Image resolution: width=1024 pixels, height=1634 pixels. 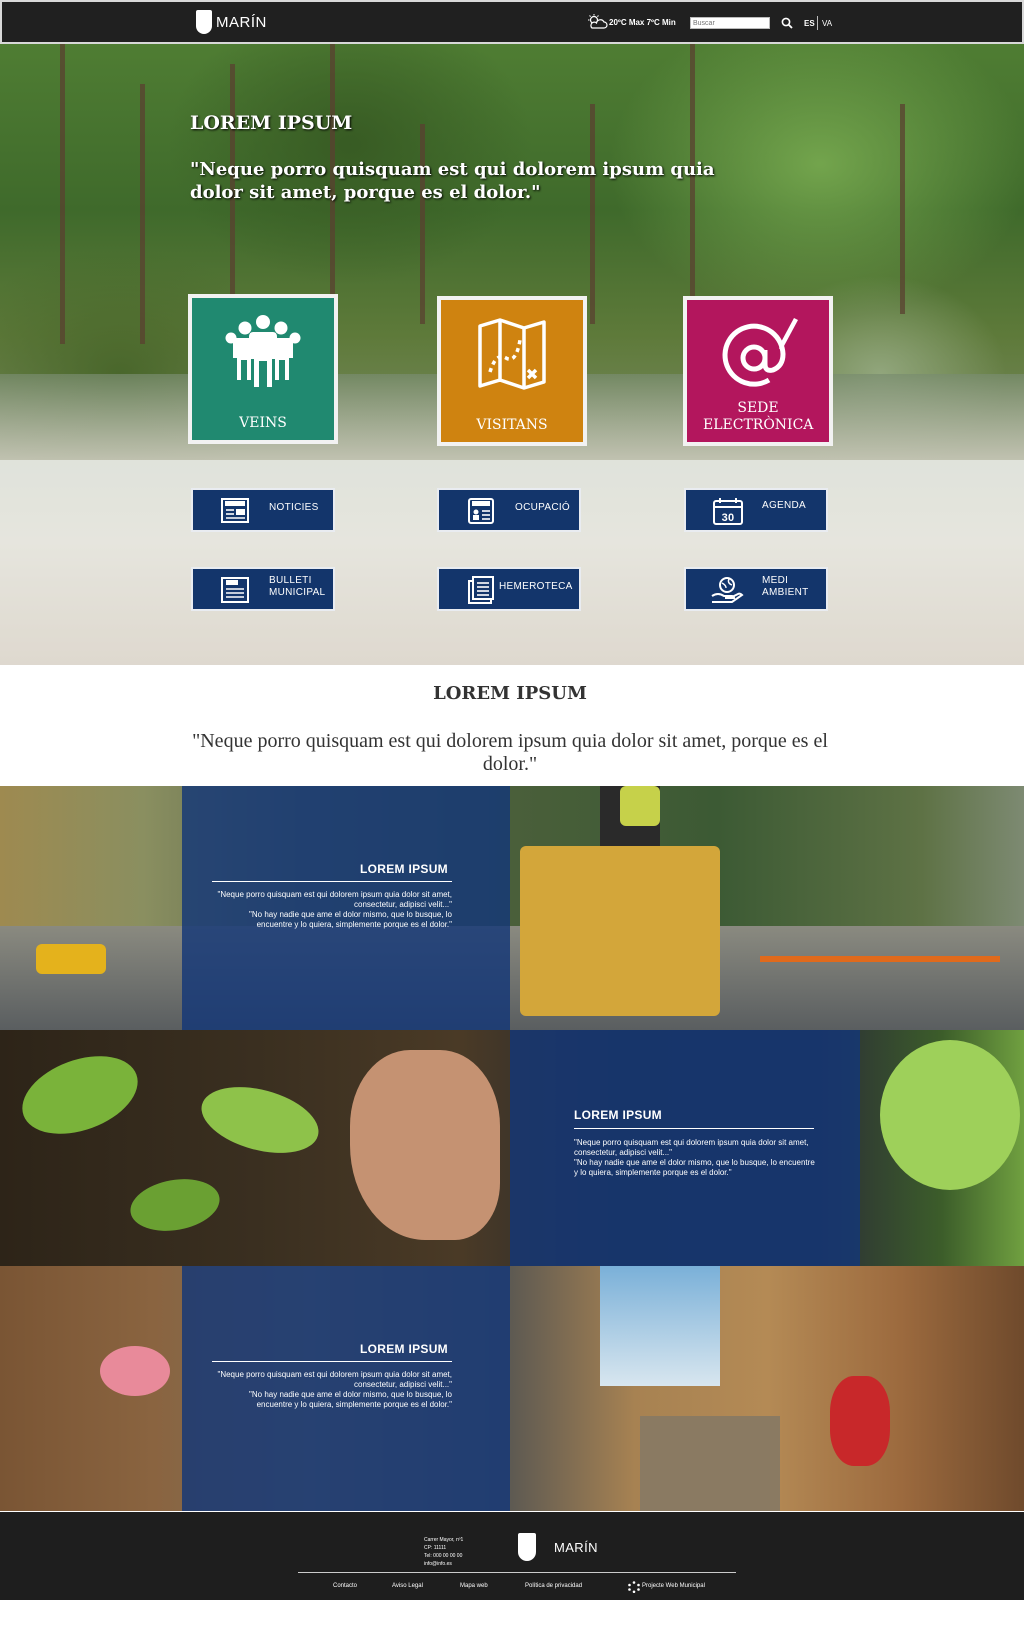 What do you see at coordinates (673, 1586) in the screenshot?
I see `footer-project-link: Projecte Web Municipal` at bounding box center [673, 1586].